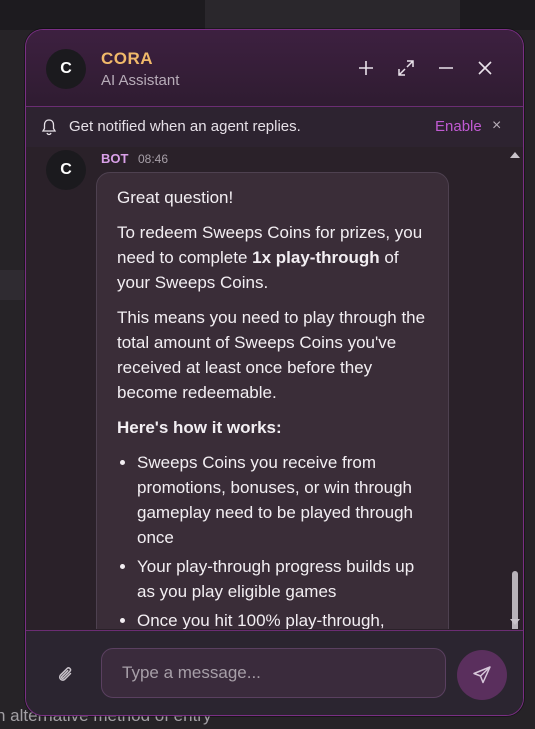 The image size is (535, 729). I want to click on list-item: Once you hit 100% play-through,, so click(282, 618).